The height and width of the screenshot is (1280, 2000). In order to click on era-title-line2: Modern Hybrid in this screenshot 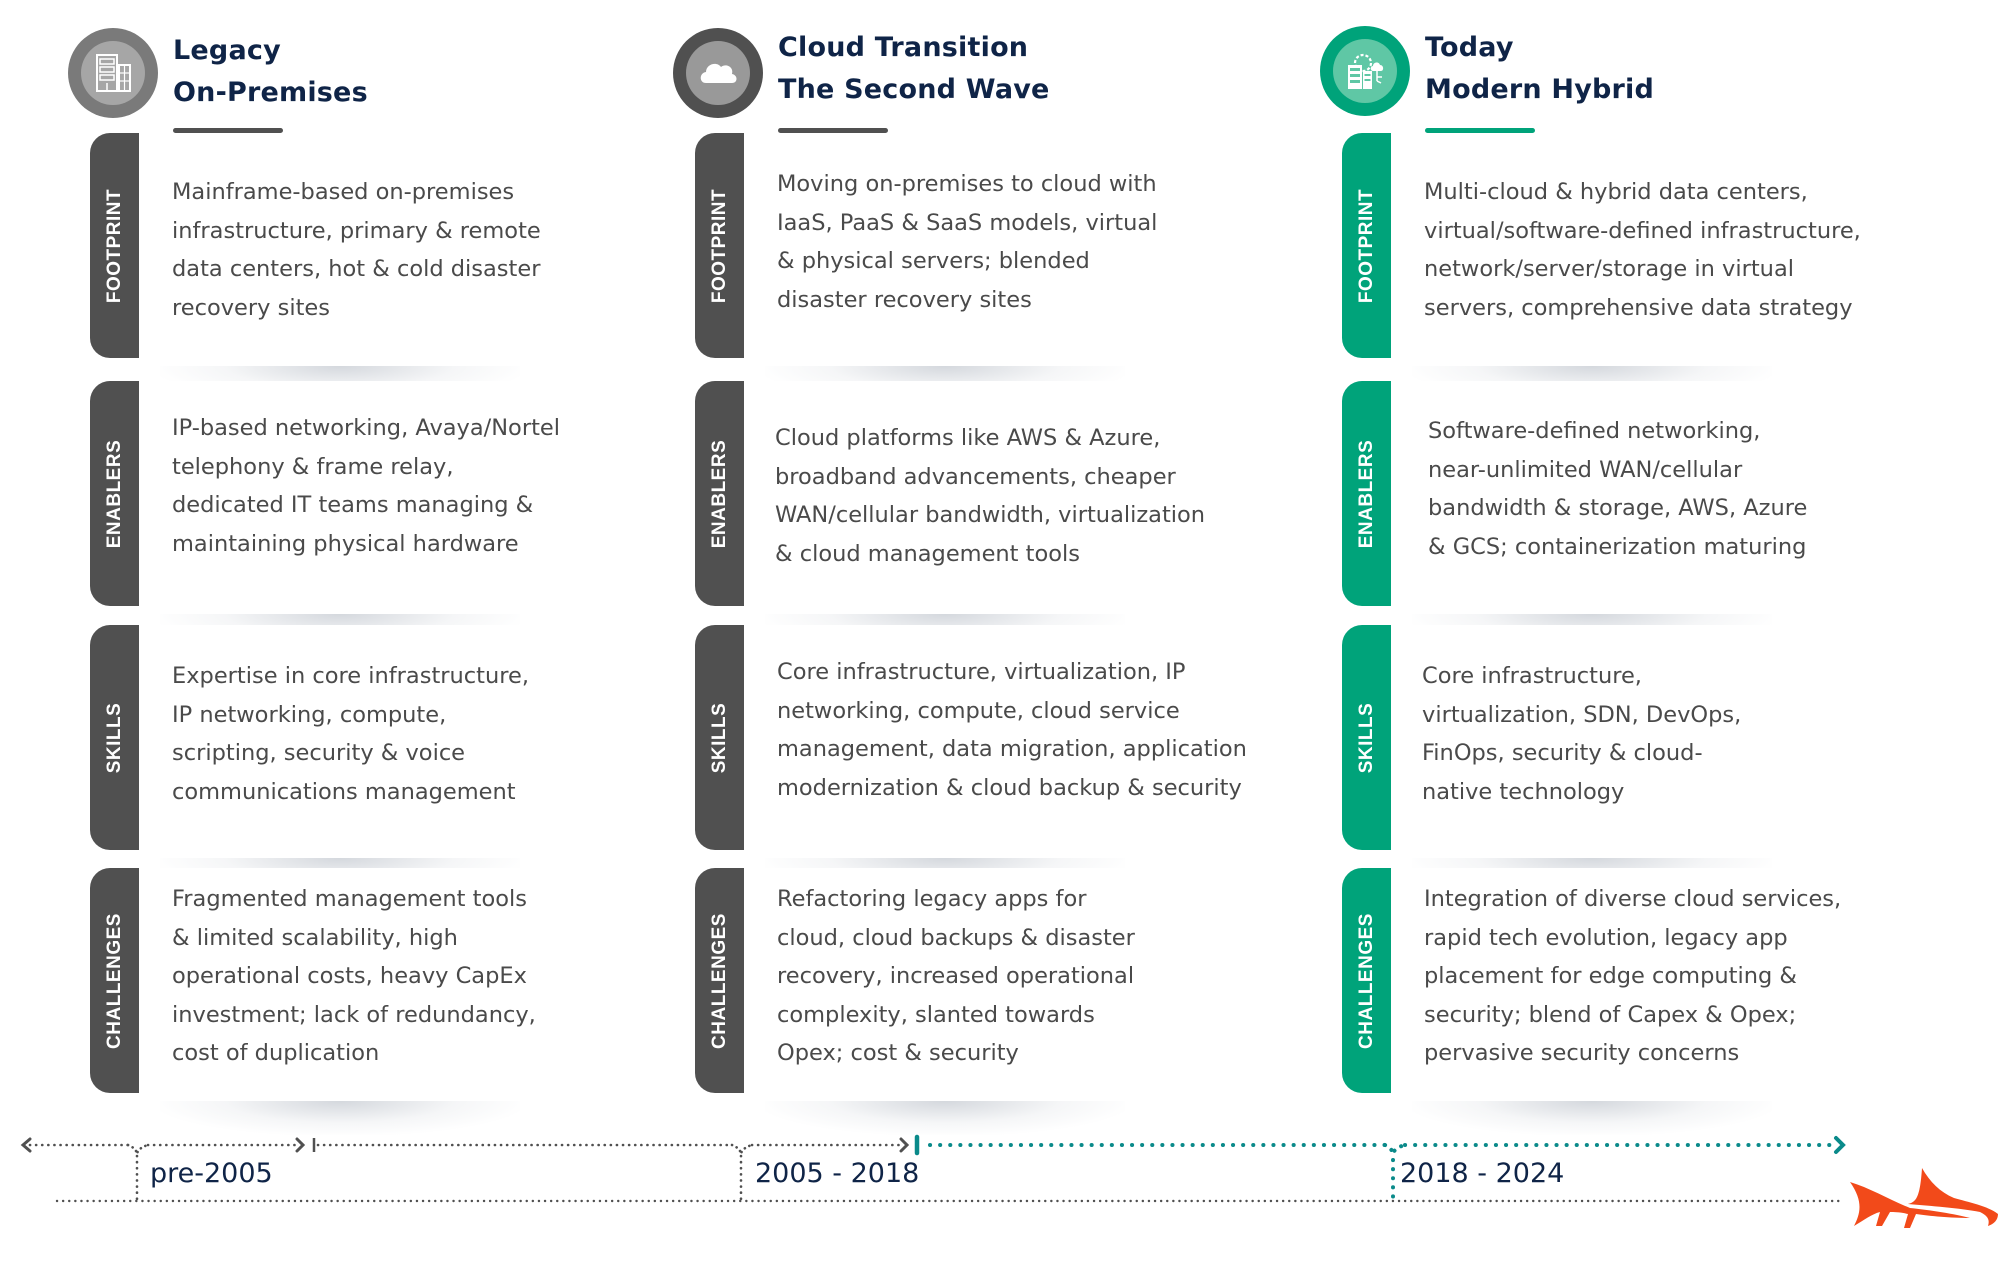, I will do `click(1540, 89)`.